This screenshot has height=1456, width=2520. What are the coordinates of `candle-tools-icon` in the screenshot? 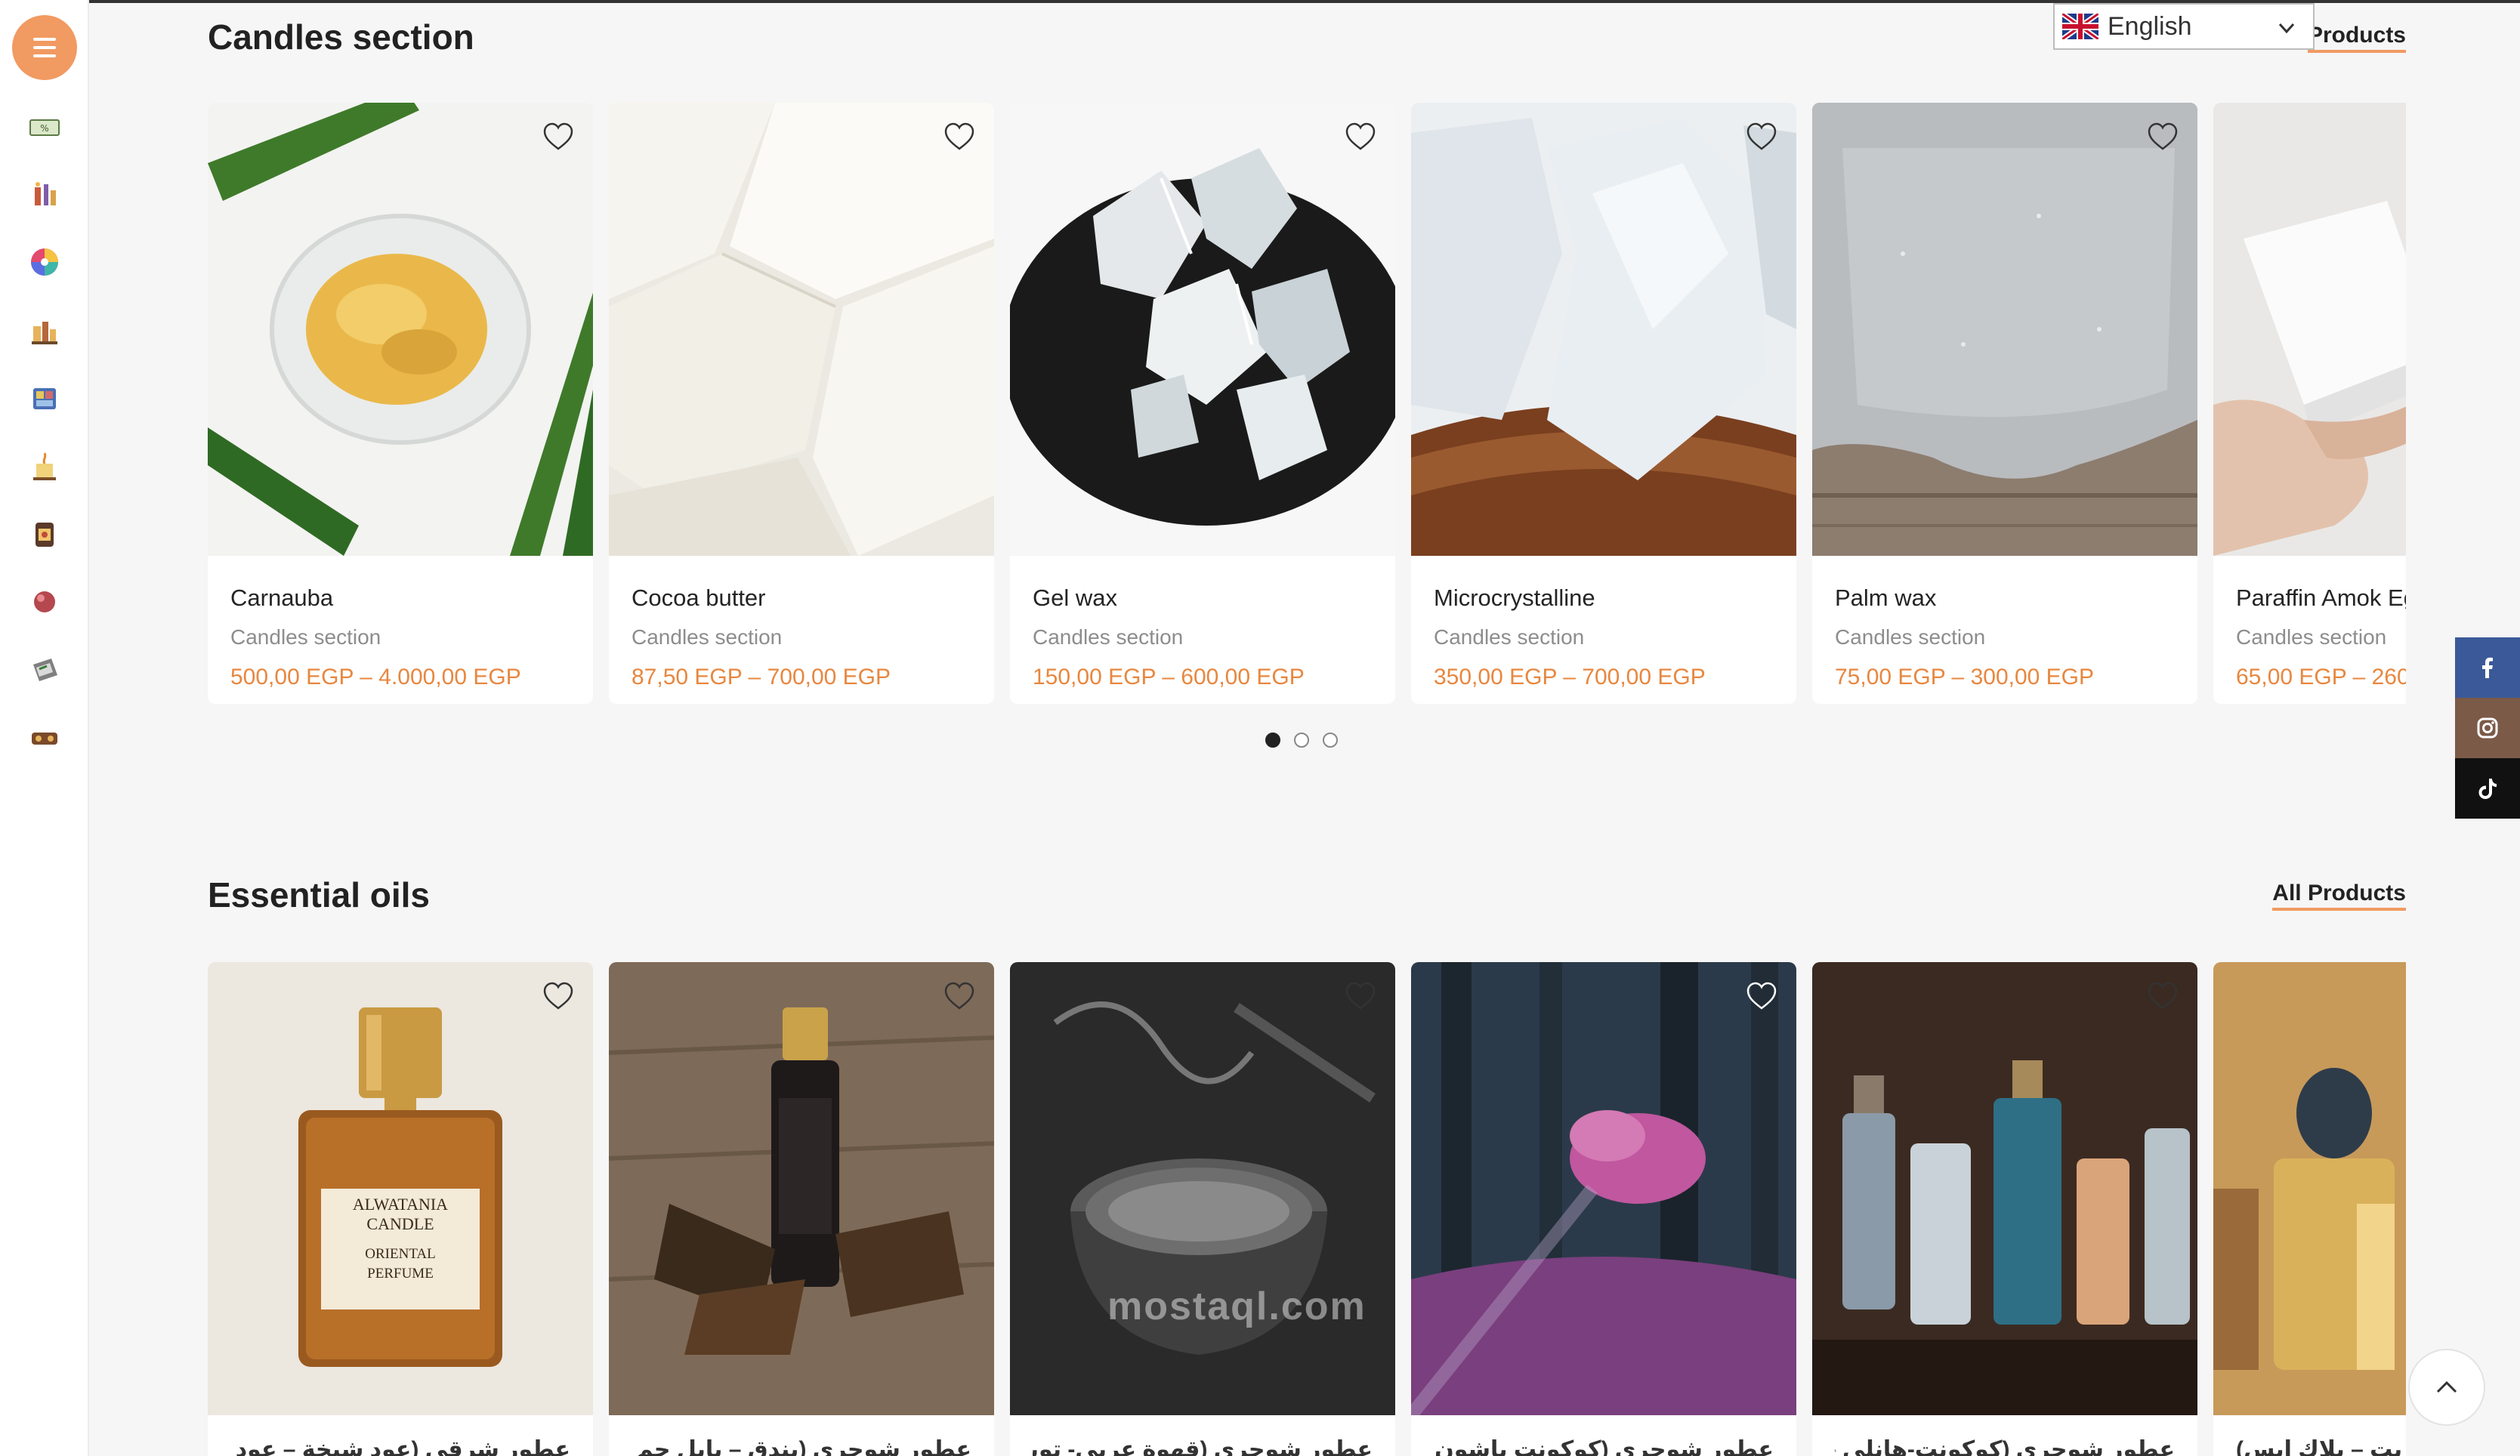 It's located at (44, 194).